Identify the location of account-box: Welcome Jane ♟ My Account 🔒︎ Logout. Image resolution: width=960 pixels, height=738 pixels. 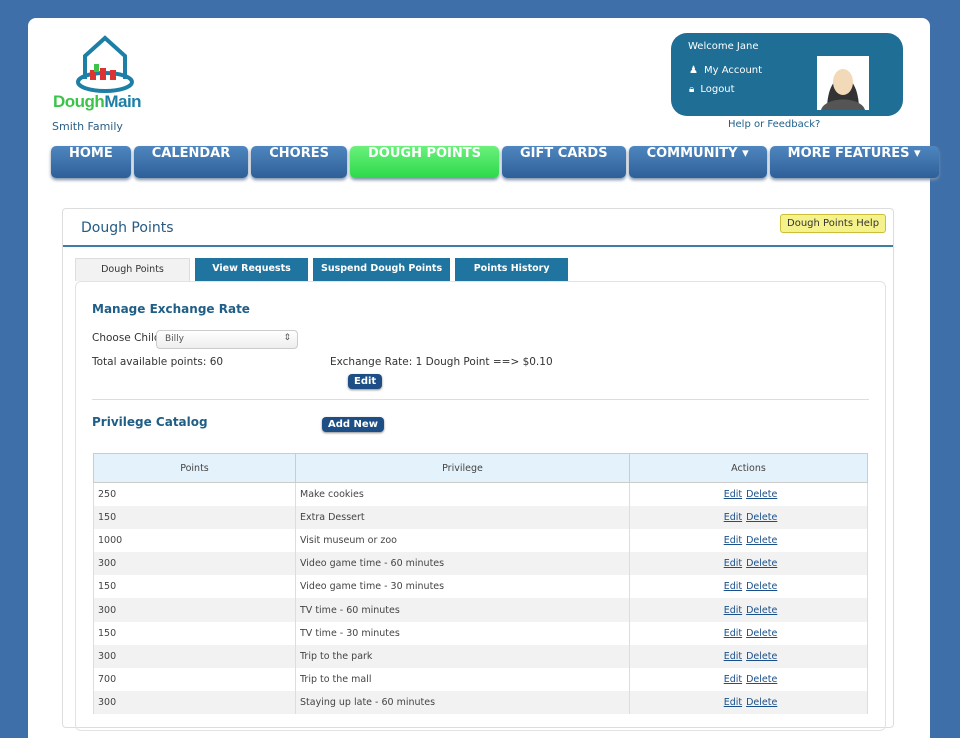
(787, 74).